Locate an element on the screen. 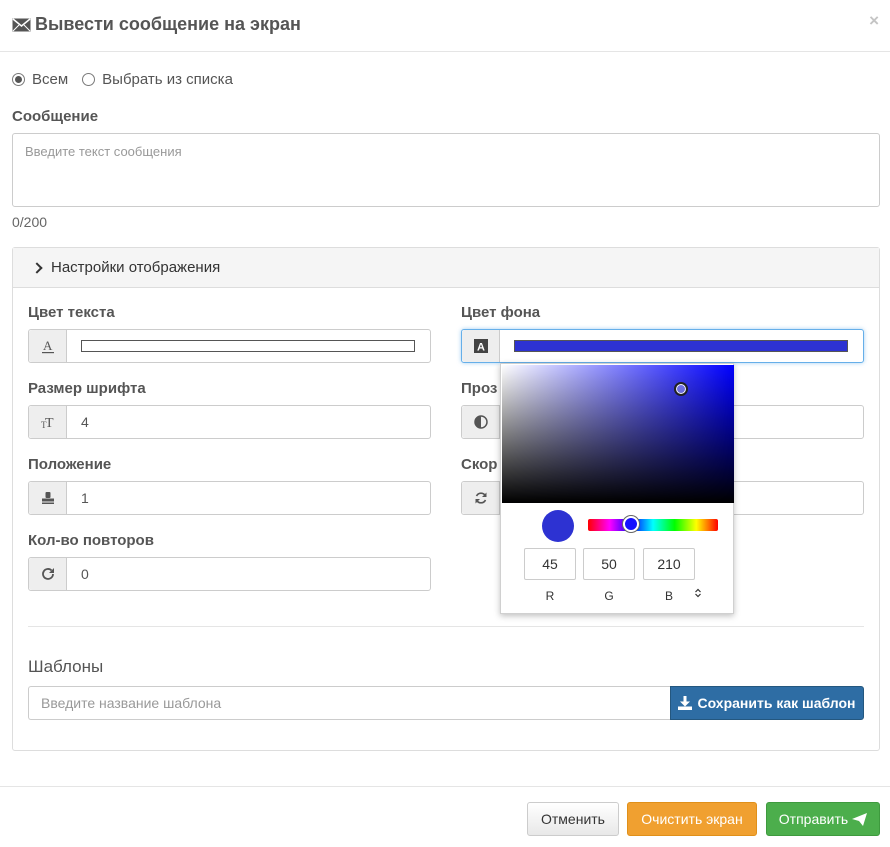 The height and width of the screenshot is (847, 890). text-height-icon: TT is located at coordinates (48, 422).